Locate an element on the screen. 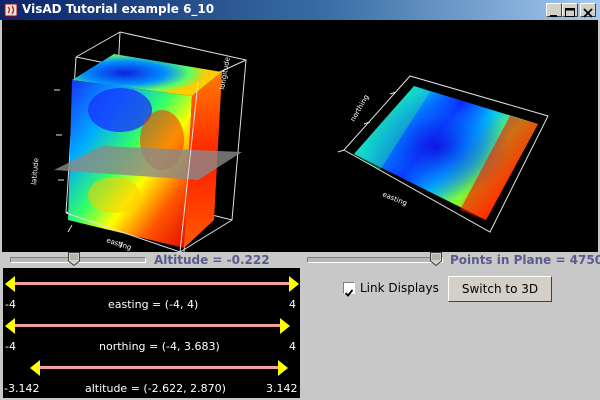  switch-to-3d-button: Switch to 3D is located at coordinates (500, 289).